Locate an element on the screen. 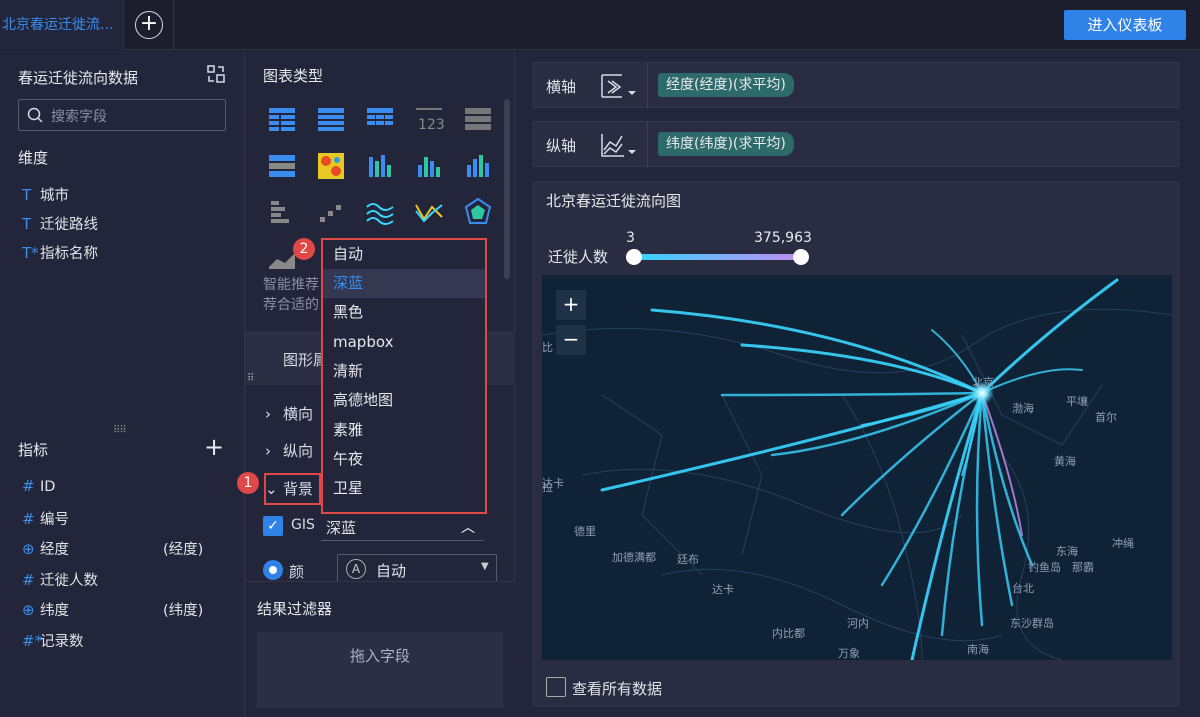 The image size is (1200, 717). caret-down-icon: ▼ is located at coordinates (485, 566).